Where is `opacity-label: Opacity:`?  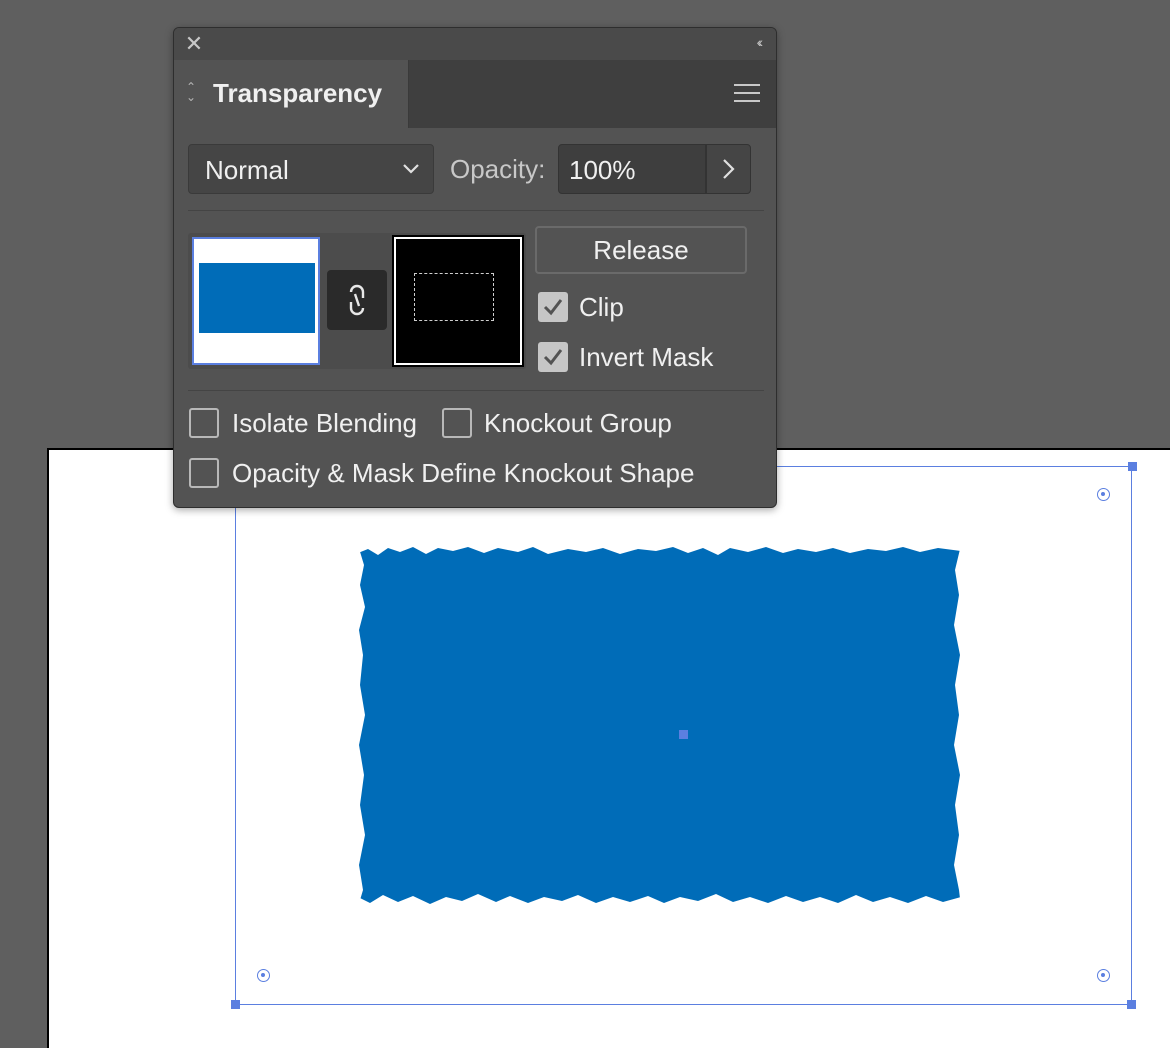
opacity-label: Opacity: is located at coordinates (498, 169).